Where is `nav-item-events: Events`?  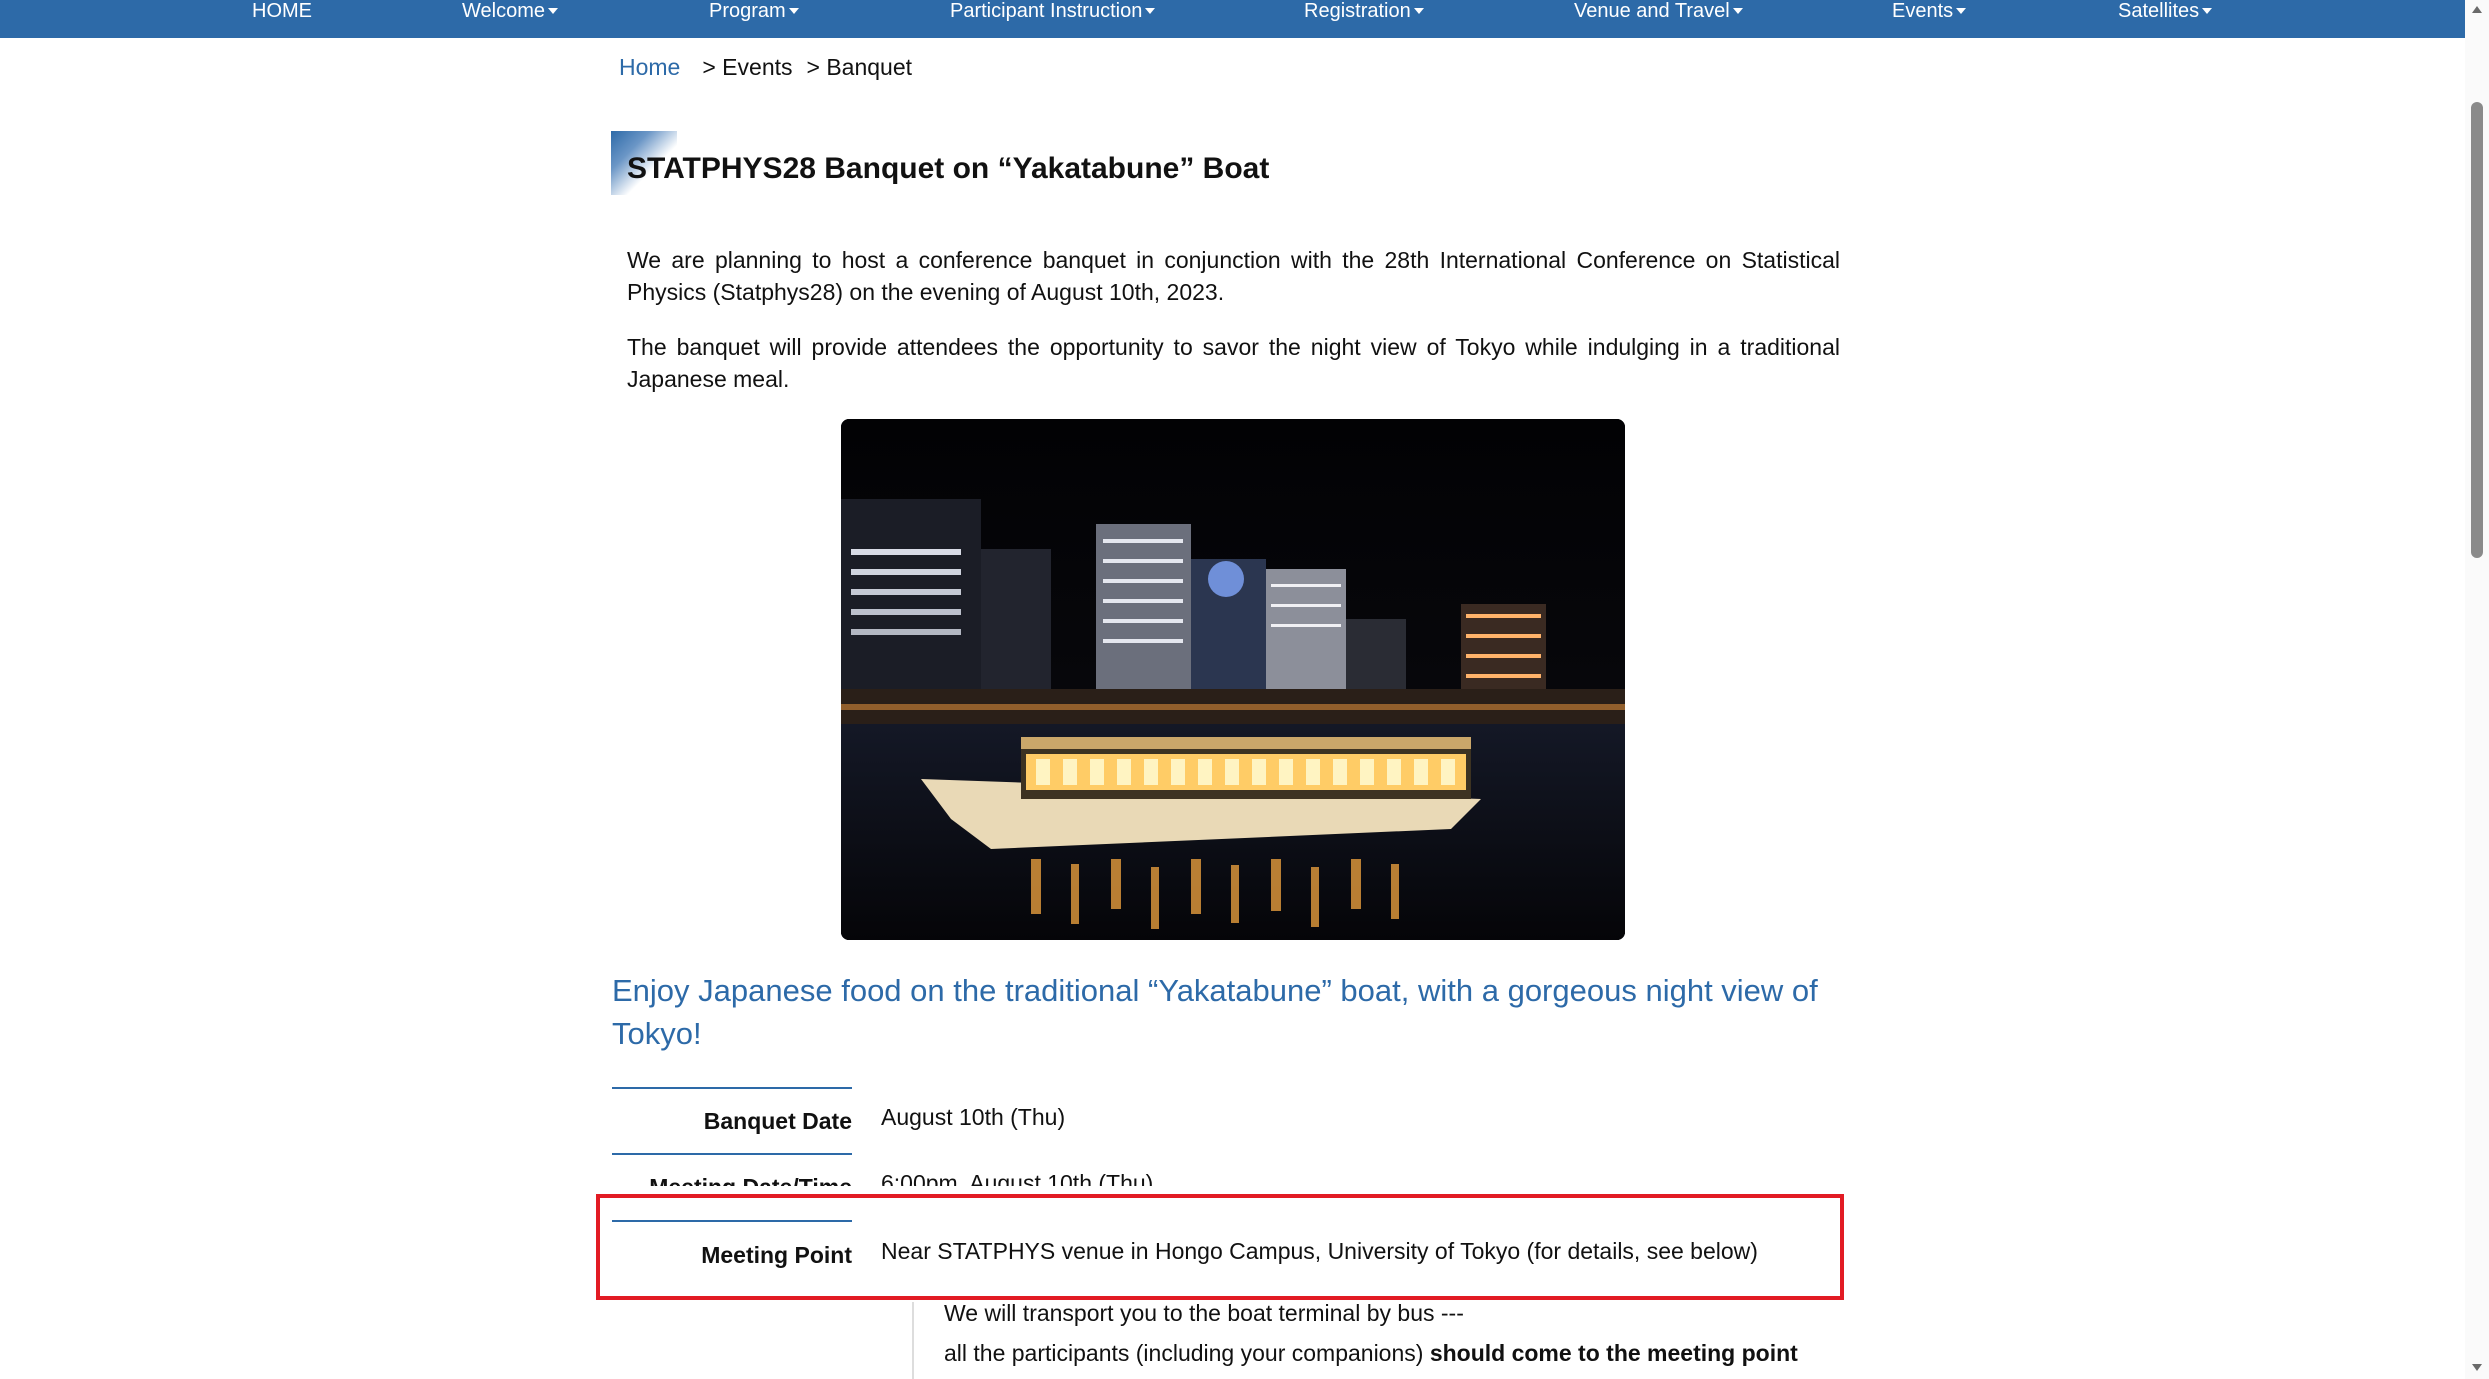
nav-item-events: Events is located at coordinates (1929, 19).